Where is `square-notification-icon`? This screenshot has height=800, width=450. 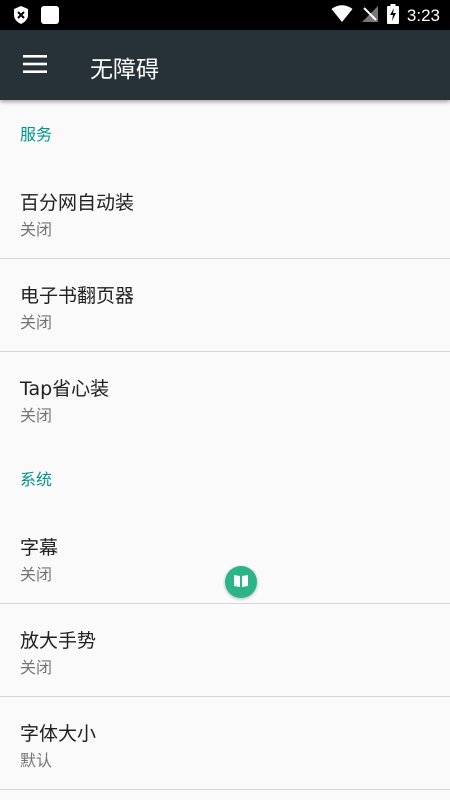
square-notification-icon is located at coordinates (50, 17).